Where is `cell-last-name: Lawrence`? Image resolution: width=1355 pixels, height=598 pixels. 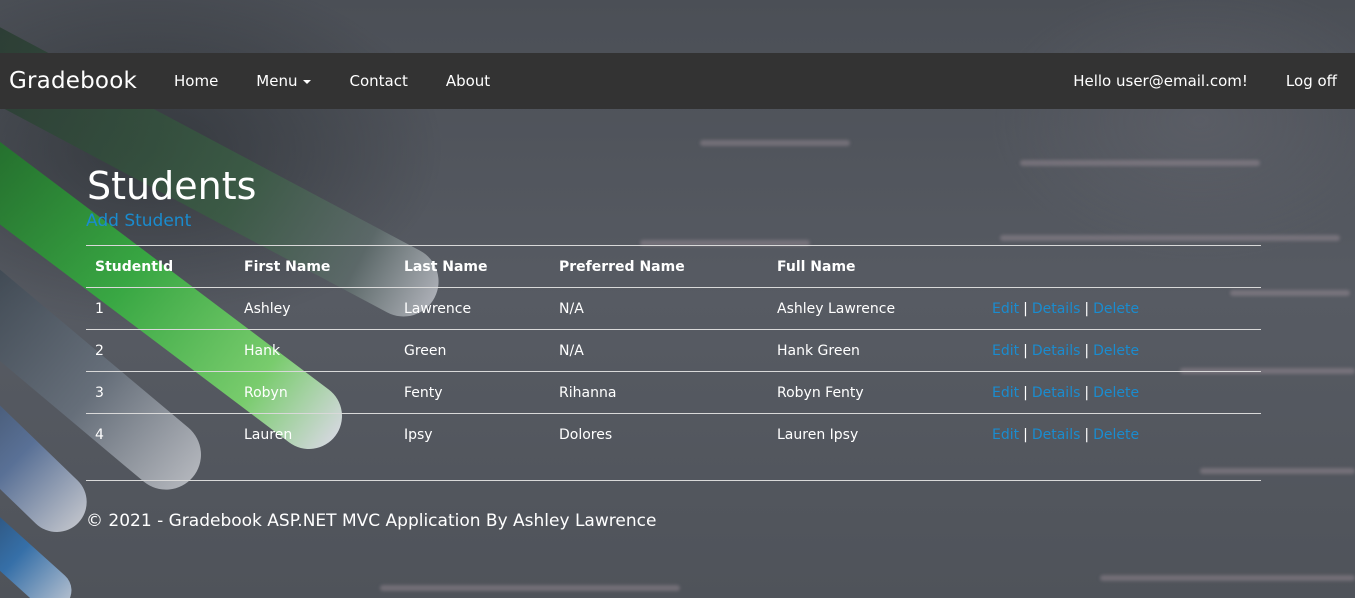 cell-last-name: Lawrence is located at coordinates (472, 308).